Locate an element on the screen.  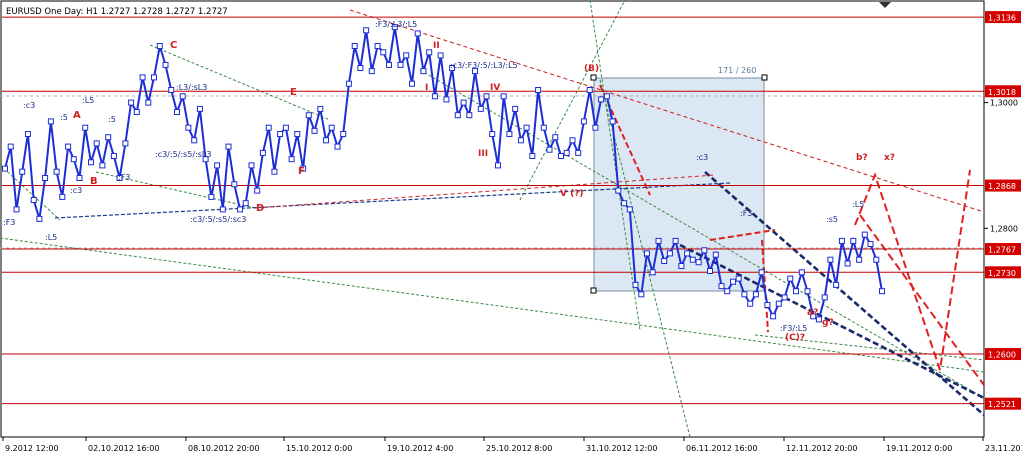
level-tag-label-0: 1,3136 is located at coordinates (1002, 18).